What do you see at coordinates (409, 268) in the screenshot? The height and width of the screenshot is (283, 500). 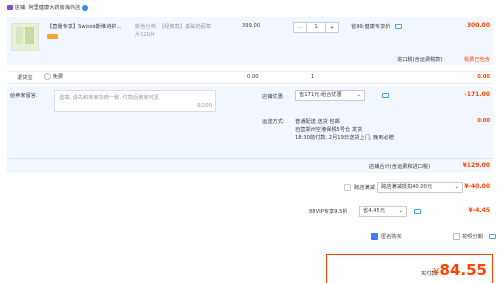 I see `payment-box: 实付款: ¥84.55` at bounding box center [409, 268].